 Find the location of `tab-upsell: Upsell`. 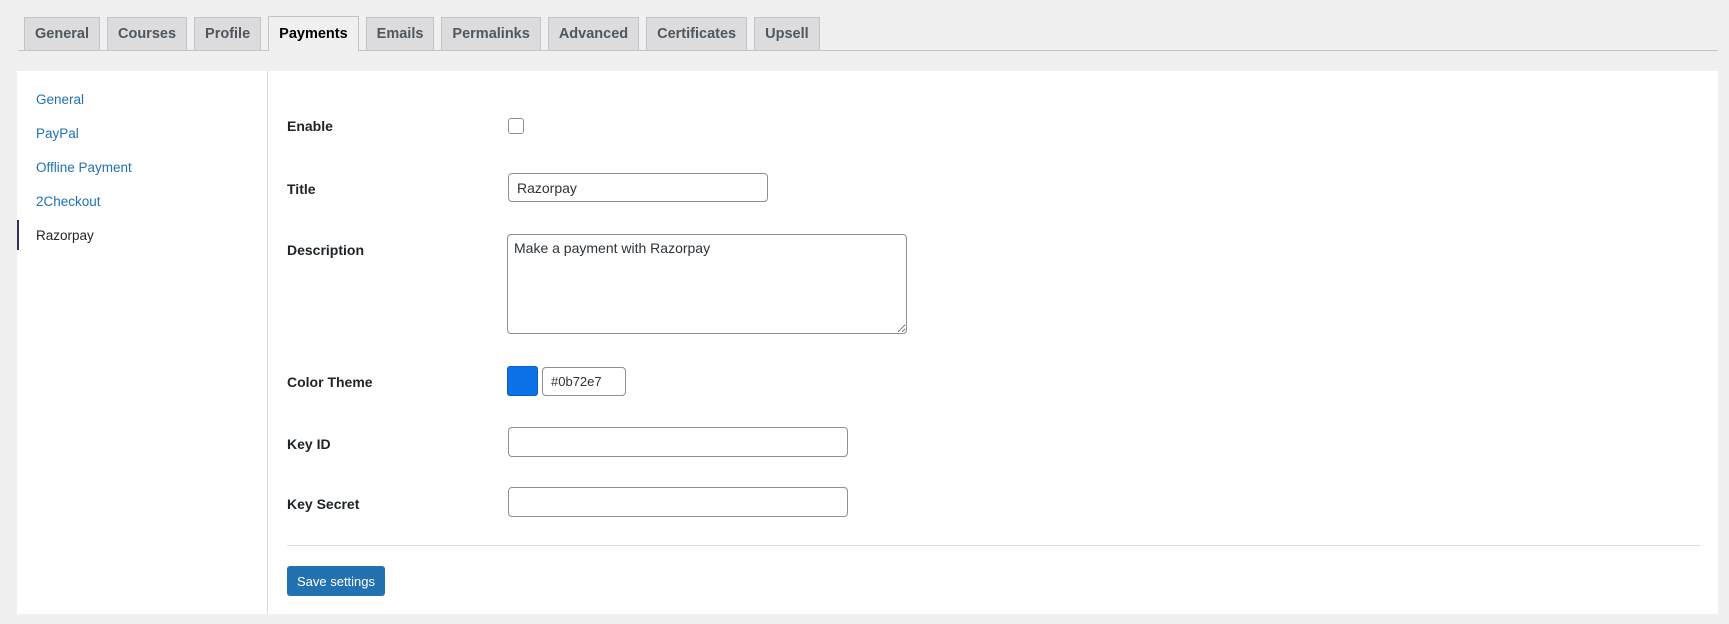

tab-upsell: Upsell is located at coordinates (787, 33).